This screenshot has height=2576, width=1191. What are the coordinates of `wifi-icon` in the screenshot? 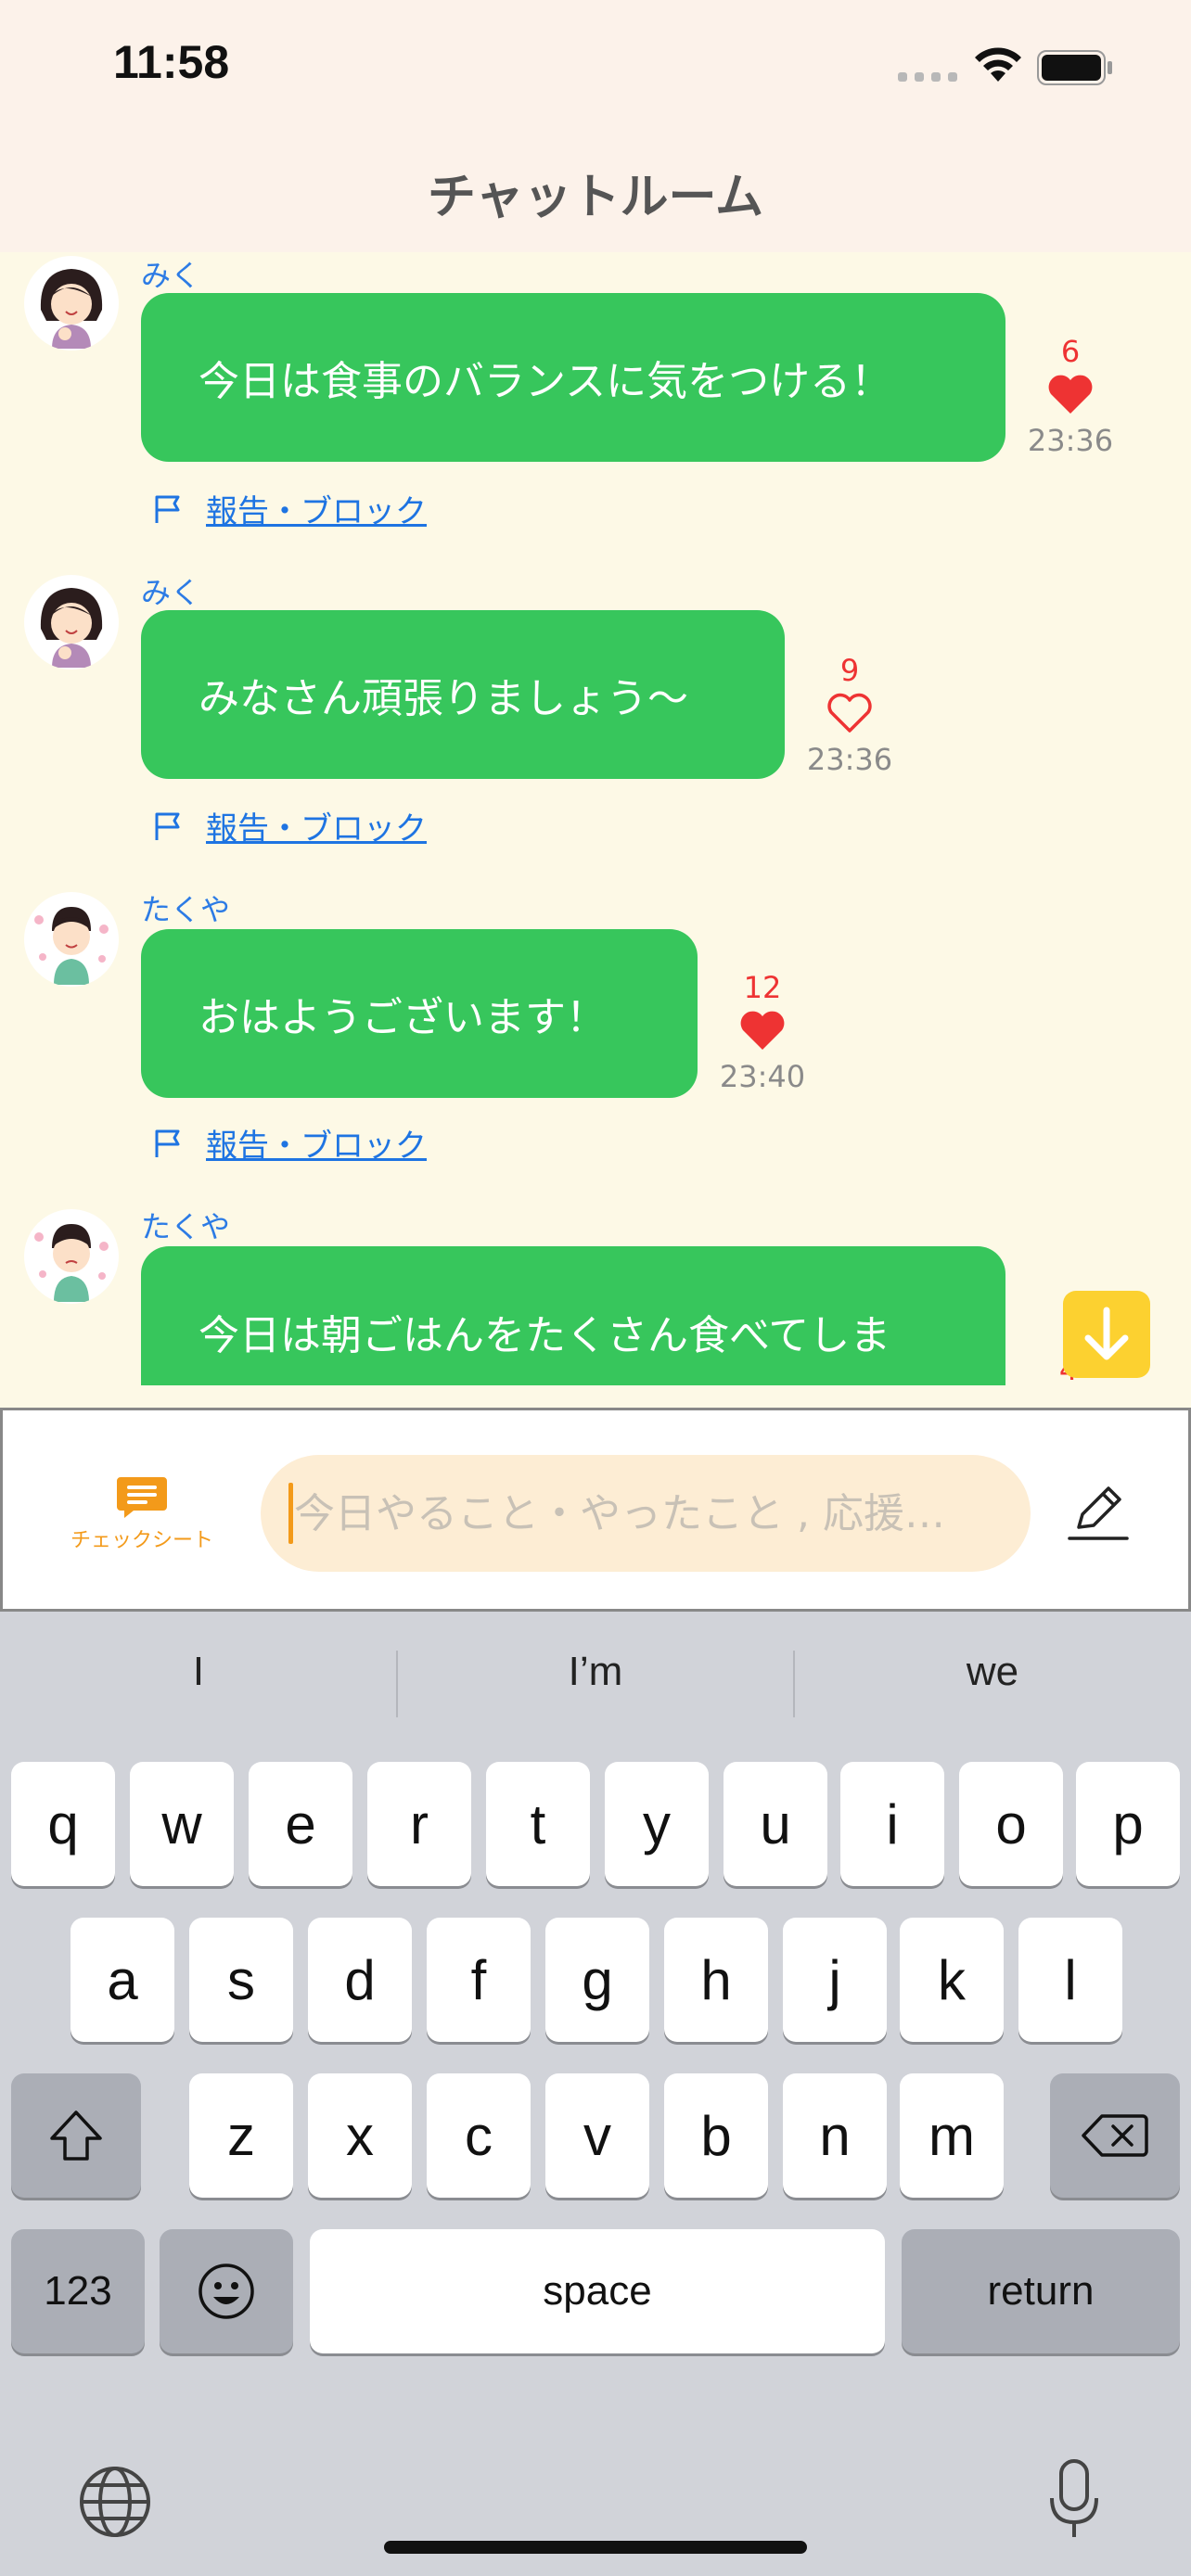 It's located at (998, 64).